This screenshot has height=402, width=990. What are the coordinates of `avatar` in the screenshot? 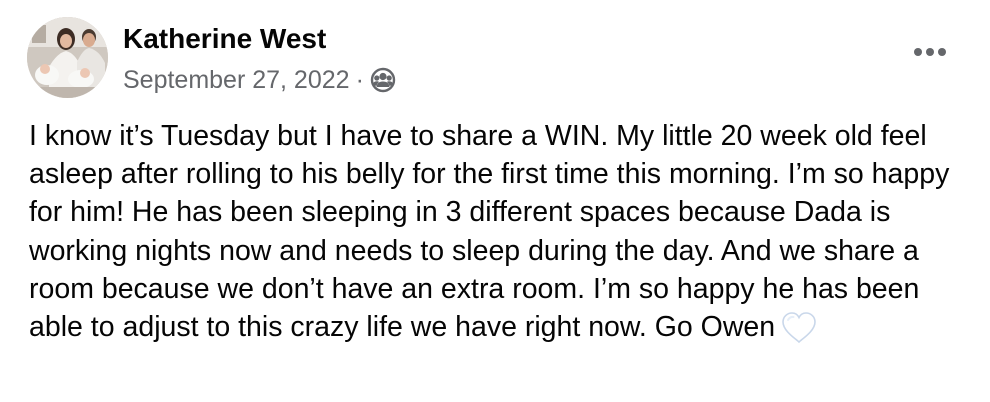 It's located at (67, 57).